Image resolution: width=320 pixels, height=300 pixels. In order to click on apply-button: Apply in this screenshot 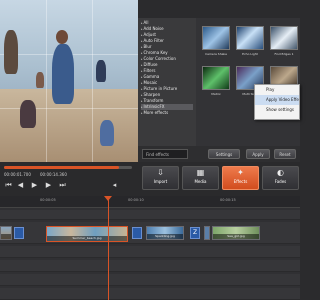, I will do `click(258, 154)`.